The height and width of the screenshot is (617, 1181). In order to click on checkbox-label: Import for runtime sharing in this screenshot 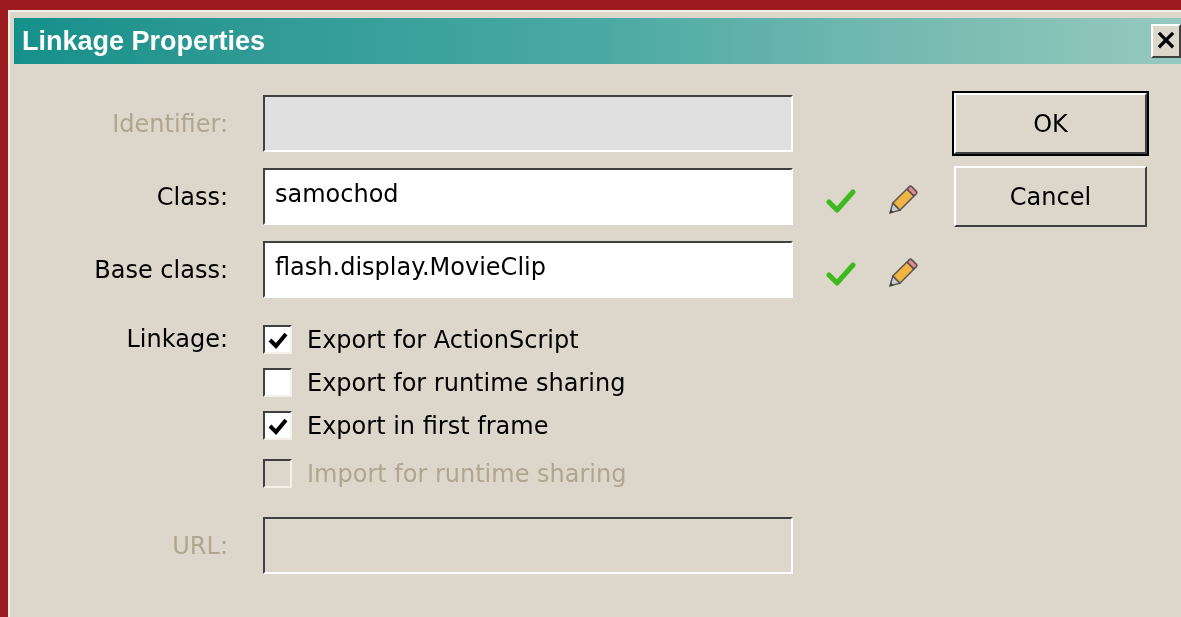, I will do `click(467, 474)`.